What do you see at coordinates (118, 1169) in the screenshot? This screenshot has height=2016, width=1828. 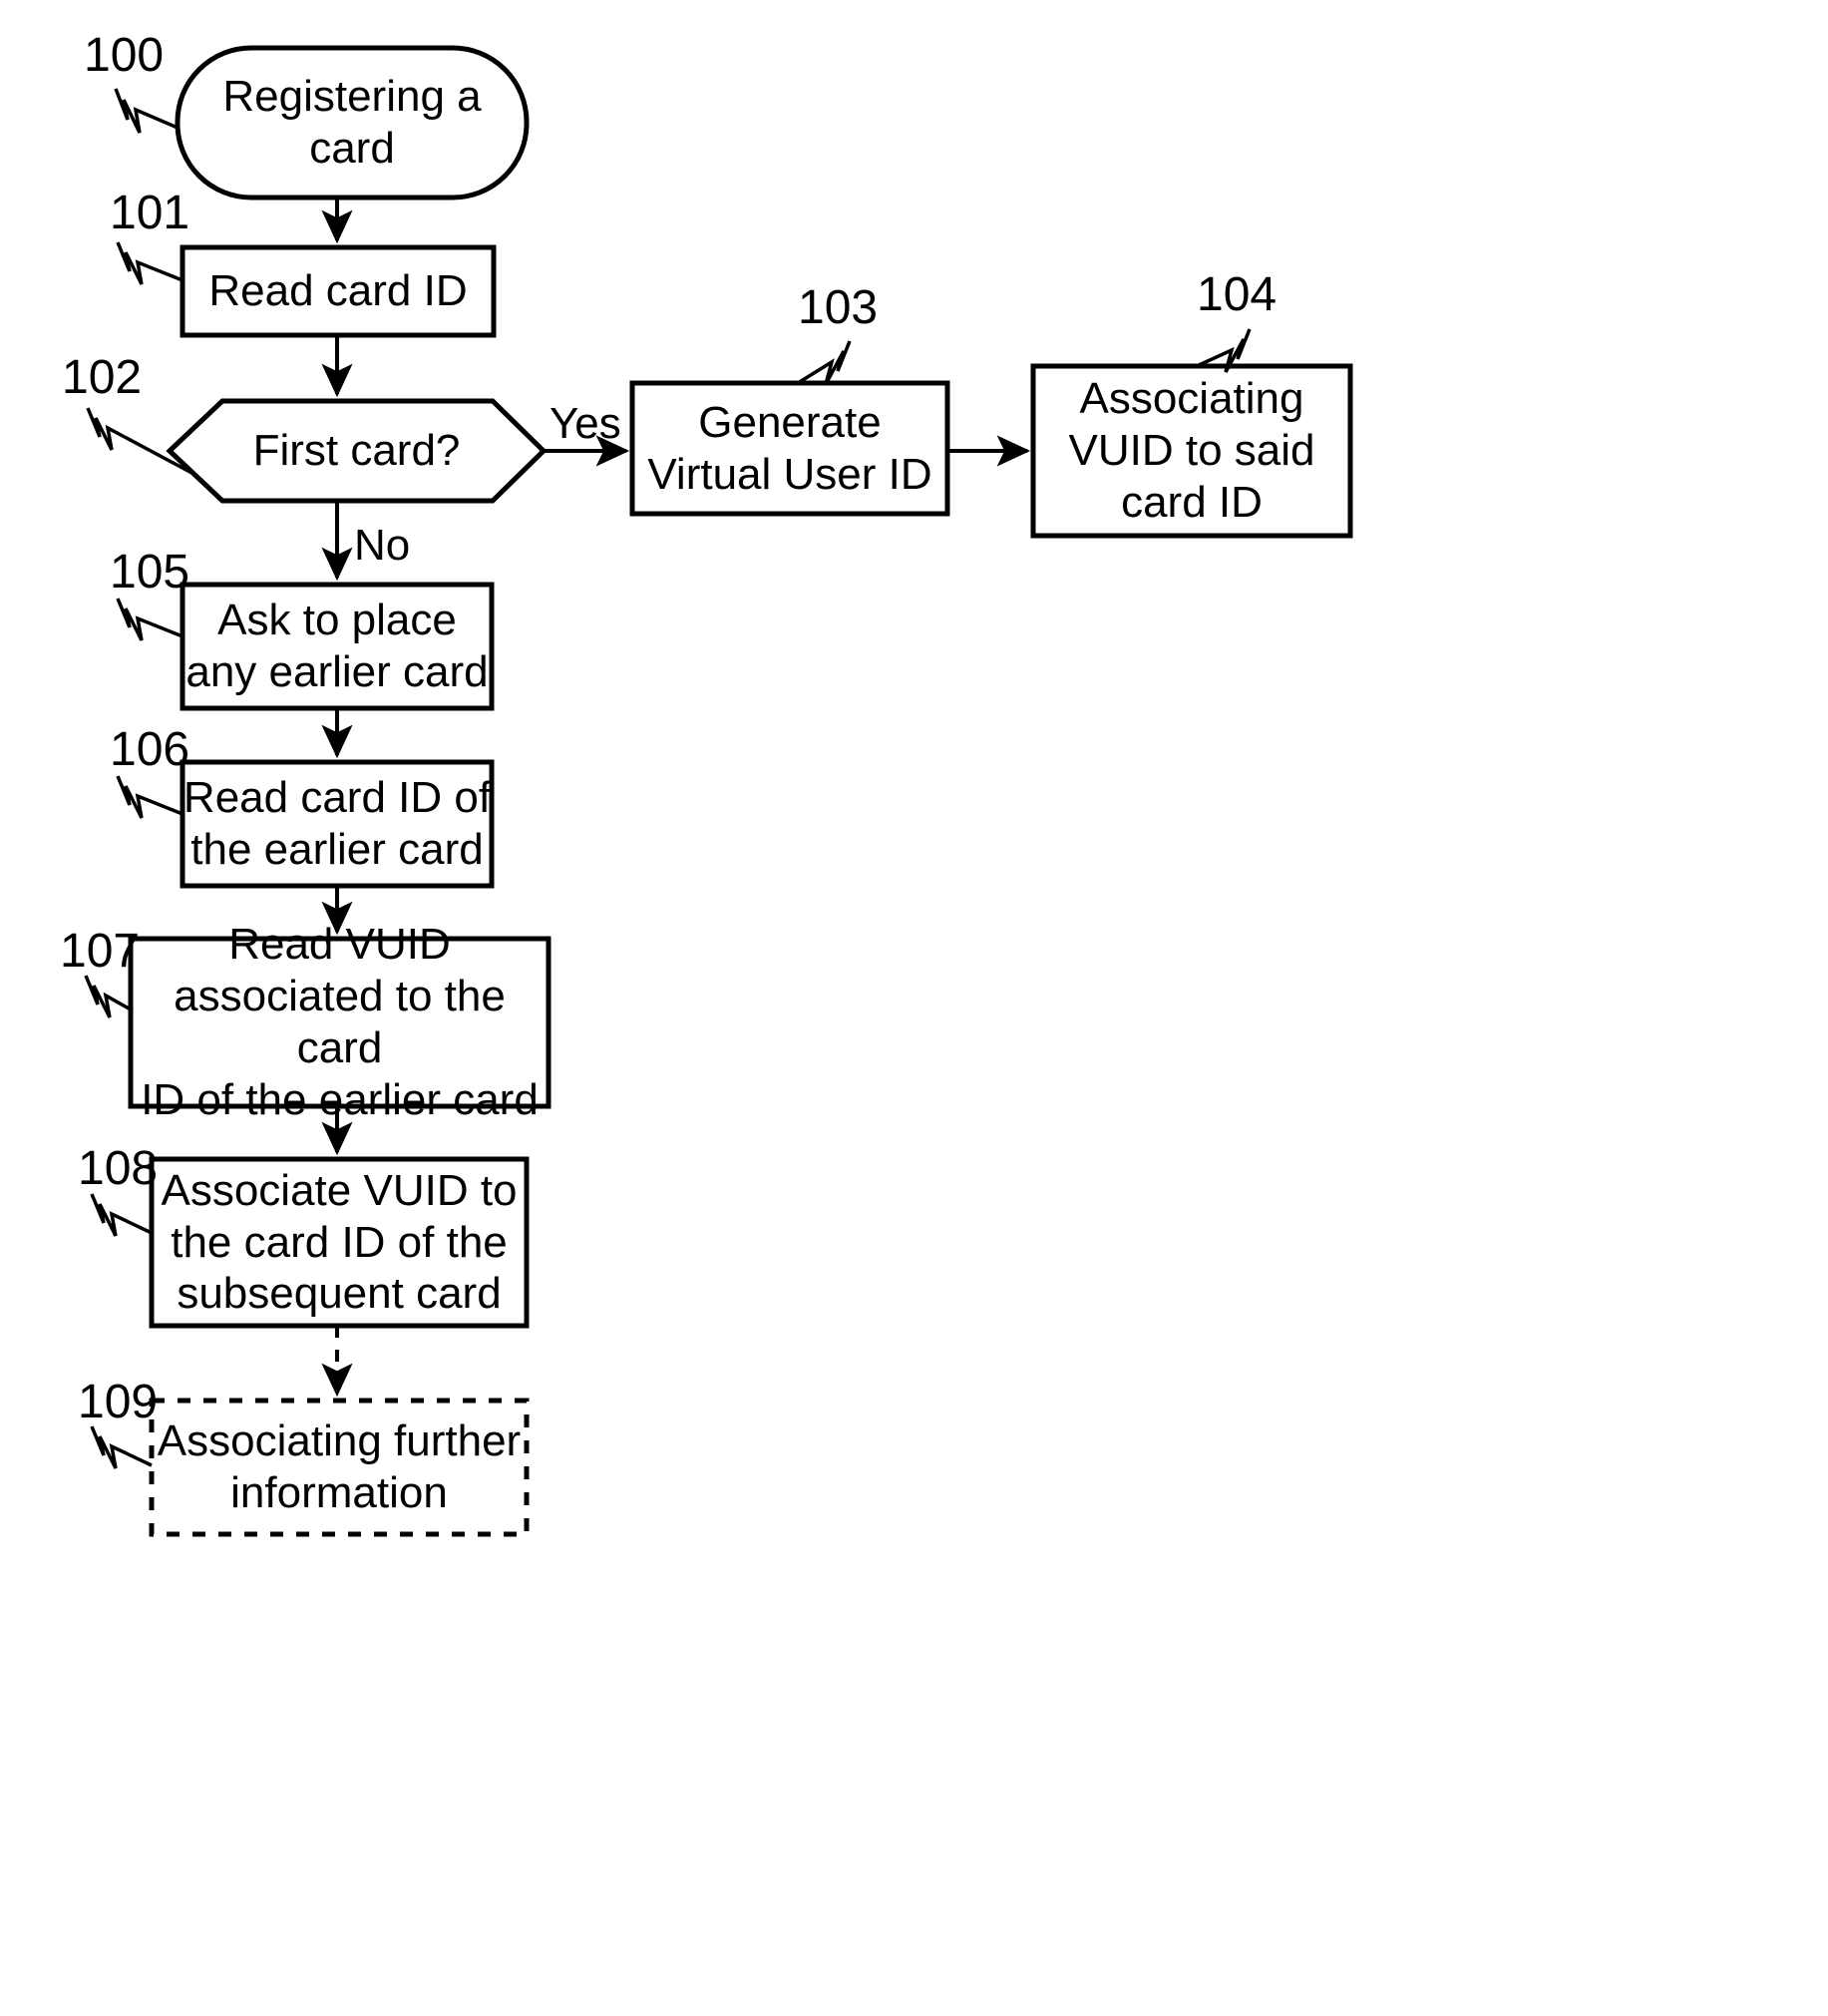 I see `ref-number-108: 108` at bounding box center [118, 1169].